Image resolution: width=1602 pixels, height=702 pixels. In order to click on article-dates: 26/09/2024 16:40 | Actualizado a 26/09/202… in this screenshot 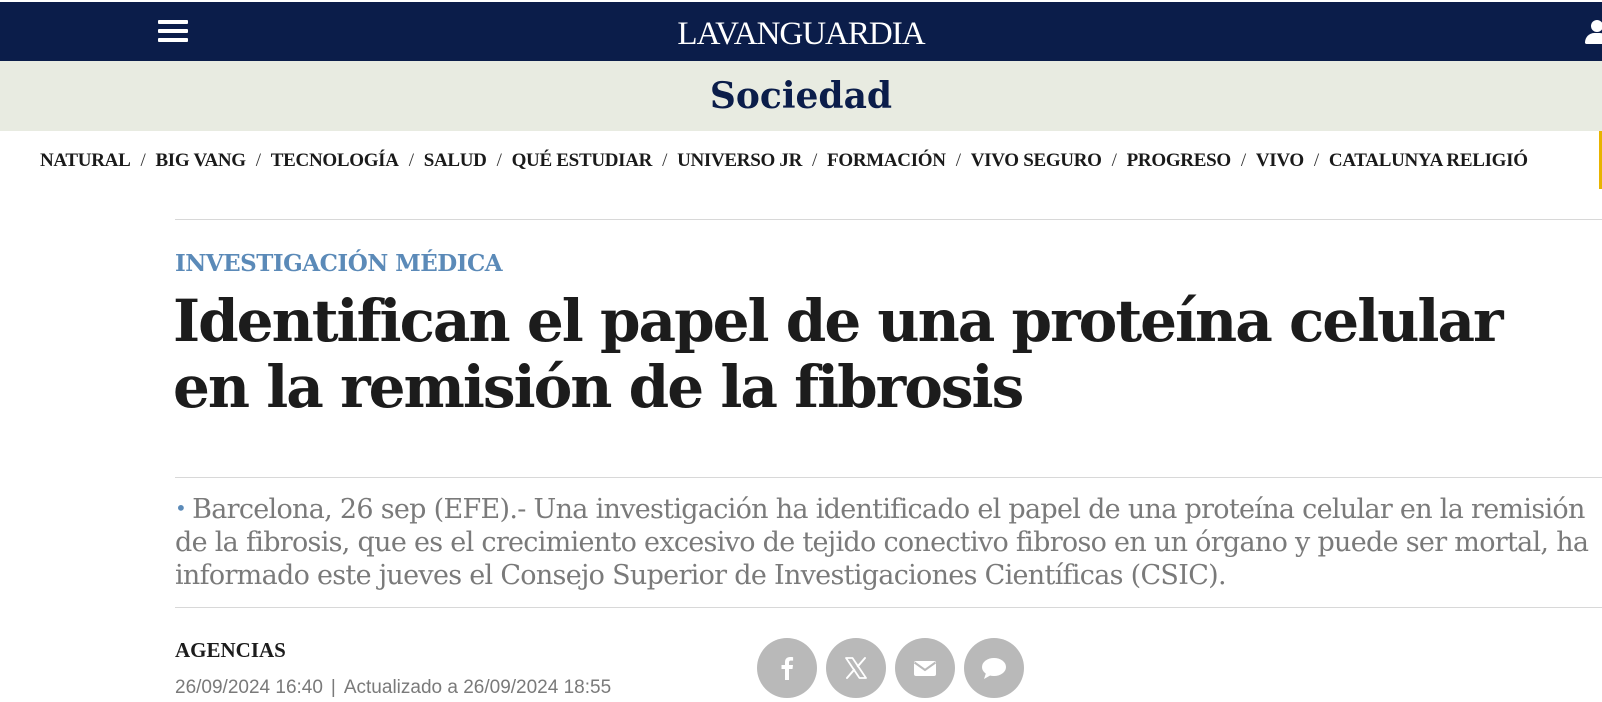, I will do `click(393, 688)`.